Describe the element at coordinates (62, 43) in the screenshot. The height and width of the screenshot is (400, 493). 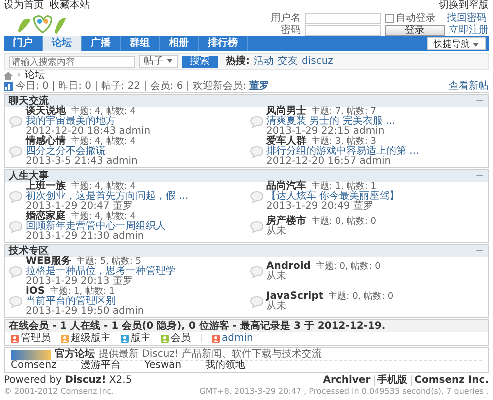
I see `nav-tab: 论坛` at that location.